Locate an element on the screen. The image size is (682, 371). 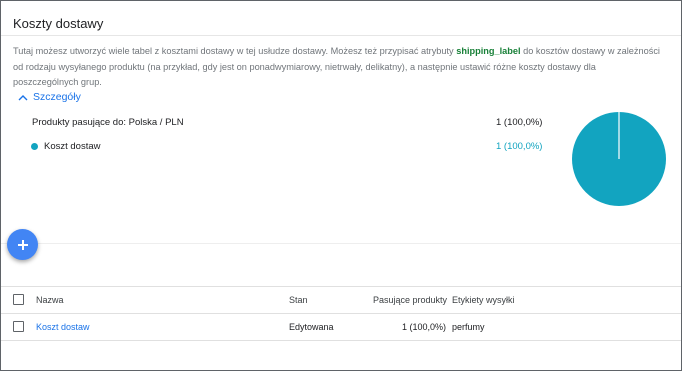
details-toggle: Szczegóły is located at coordinates (49, 97).